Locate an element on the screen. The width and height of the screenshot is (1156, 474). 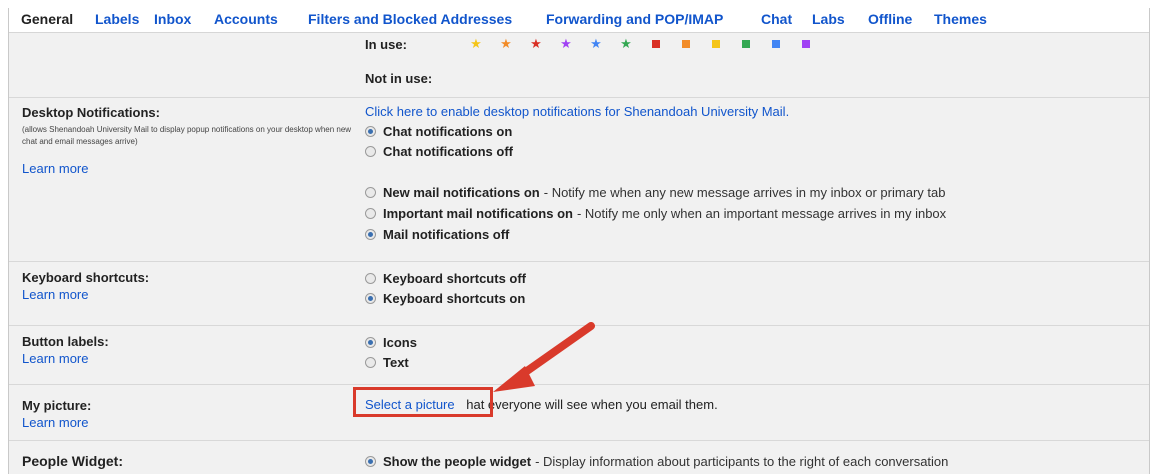
chat-notifications-off-option: Chat notifications off is located at coordinates (439, 151).